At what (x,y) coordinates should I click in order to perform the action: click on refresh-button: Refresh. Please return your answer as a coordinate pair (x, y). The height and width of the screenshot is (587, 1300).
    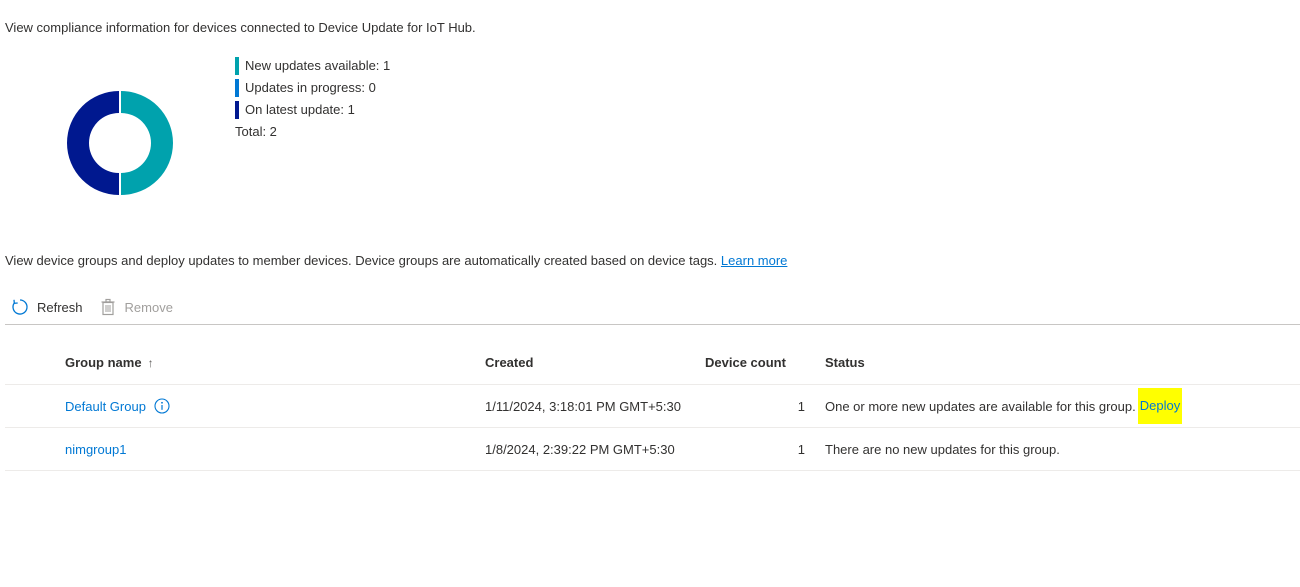
    Looking at the image, I should click on (47, 307).